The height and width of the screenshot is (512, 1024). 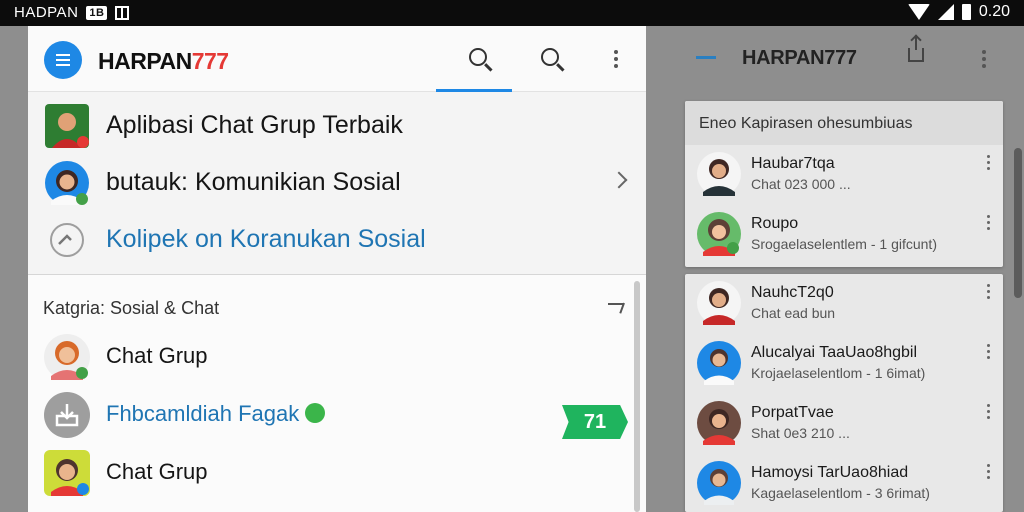 What do you see at coordinates (840, 493) in the screenshot?
I see `chat-preview: Kagaelaselentlom - 3 6rimat)` at bounding box center [840, 493].